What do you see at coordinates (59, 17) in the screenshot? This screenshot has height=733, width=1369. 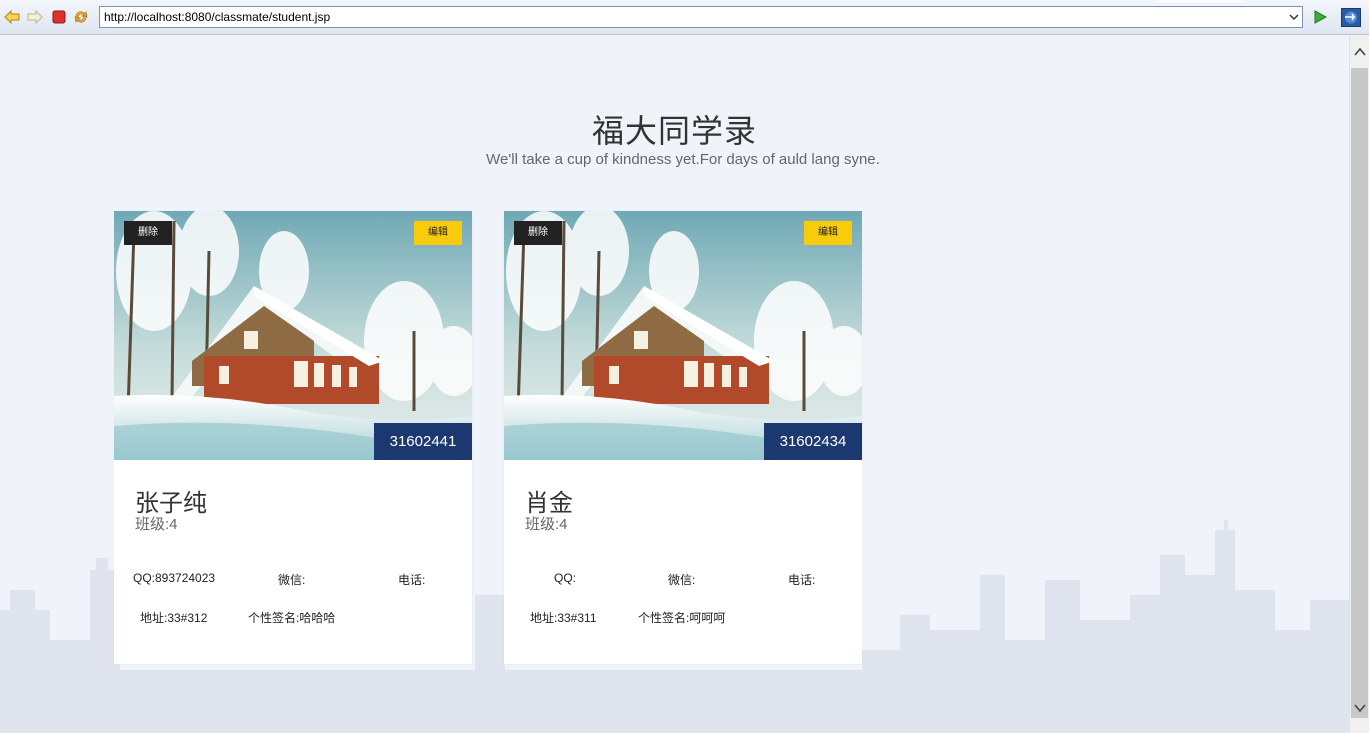 I see `stop-icon` at bounding box center [59, 17].